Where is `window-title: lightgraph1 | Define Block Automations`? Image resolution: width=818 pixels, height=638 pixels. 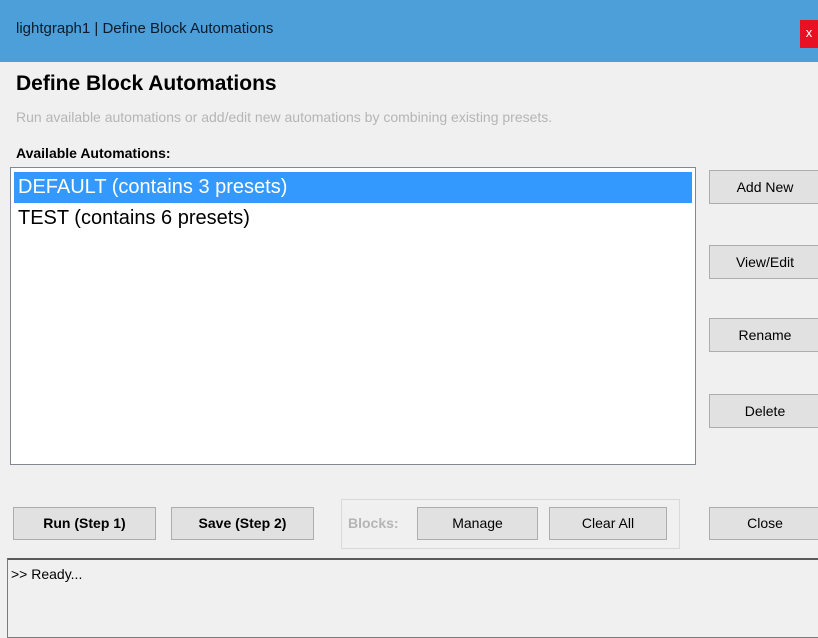 window-title: lightgraph1 | Define Block Automations is located at coordinates (145, 28).